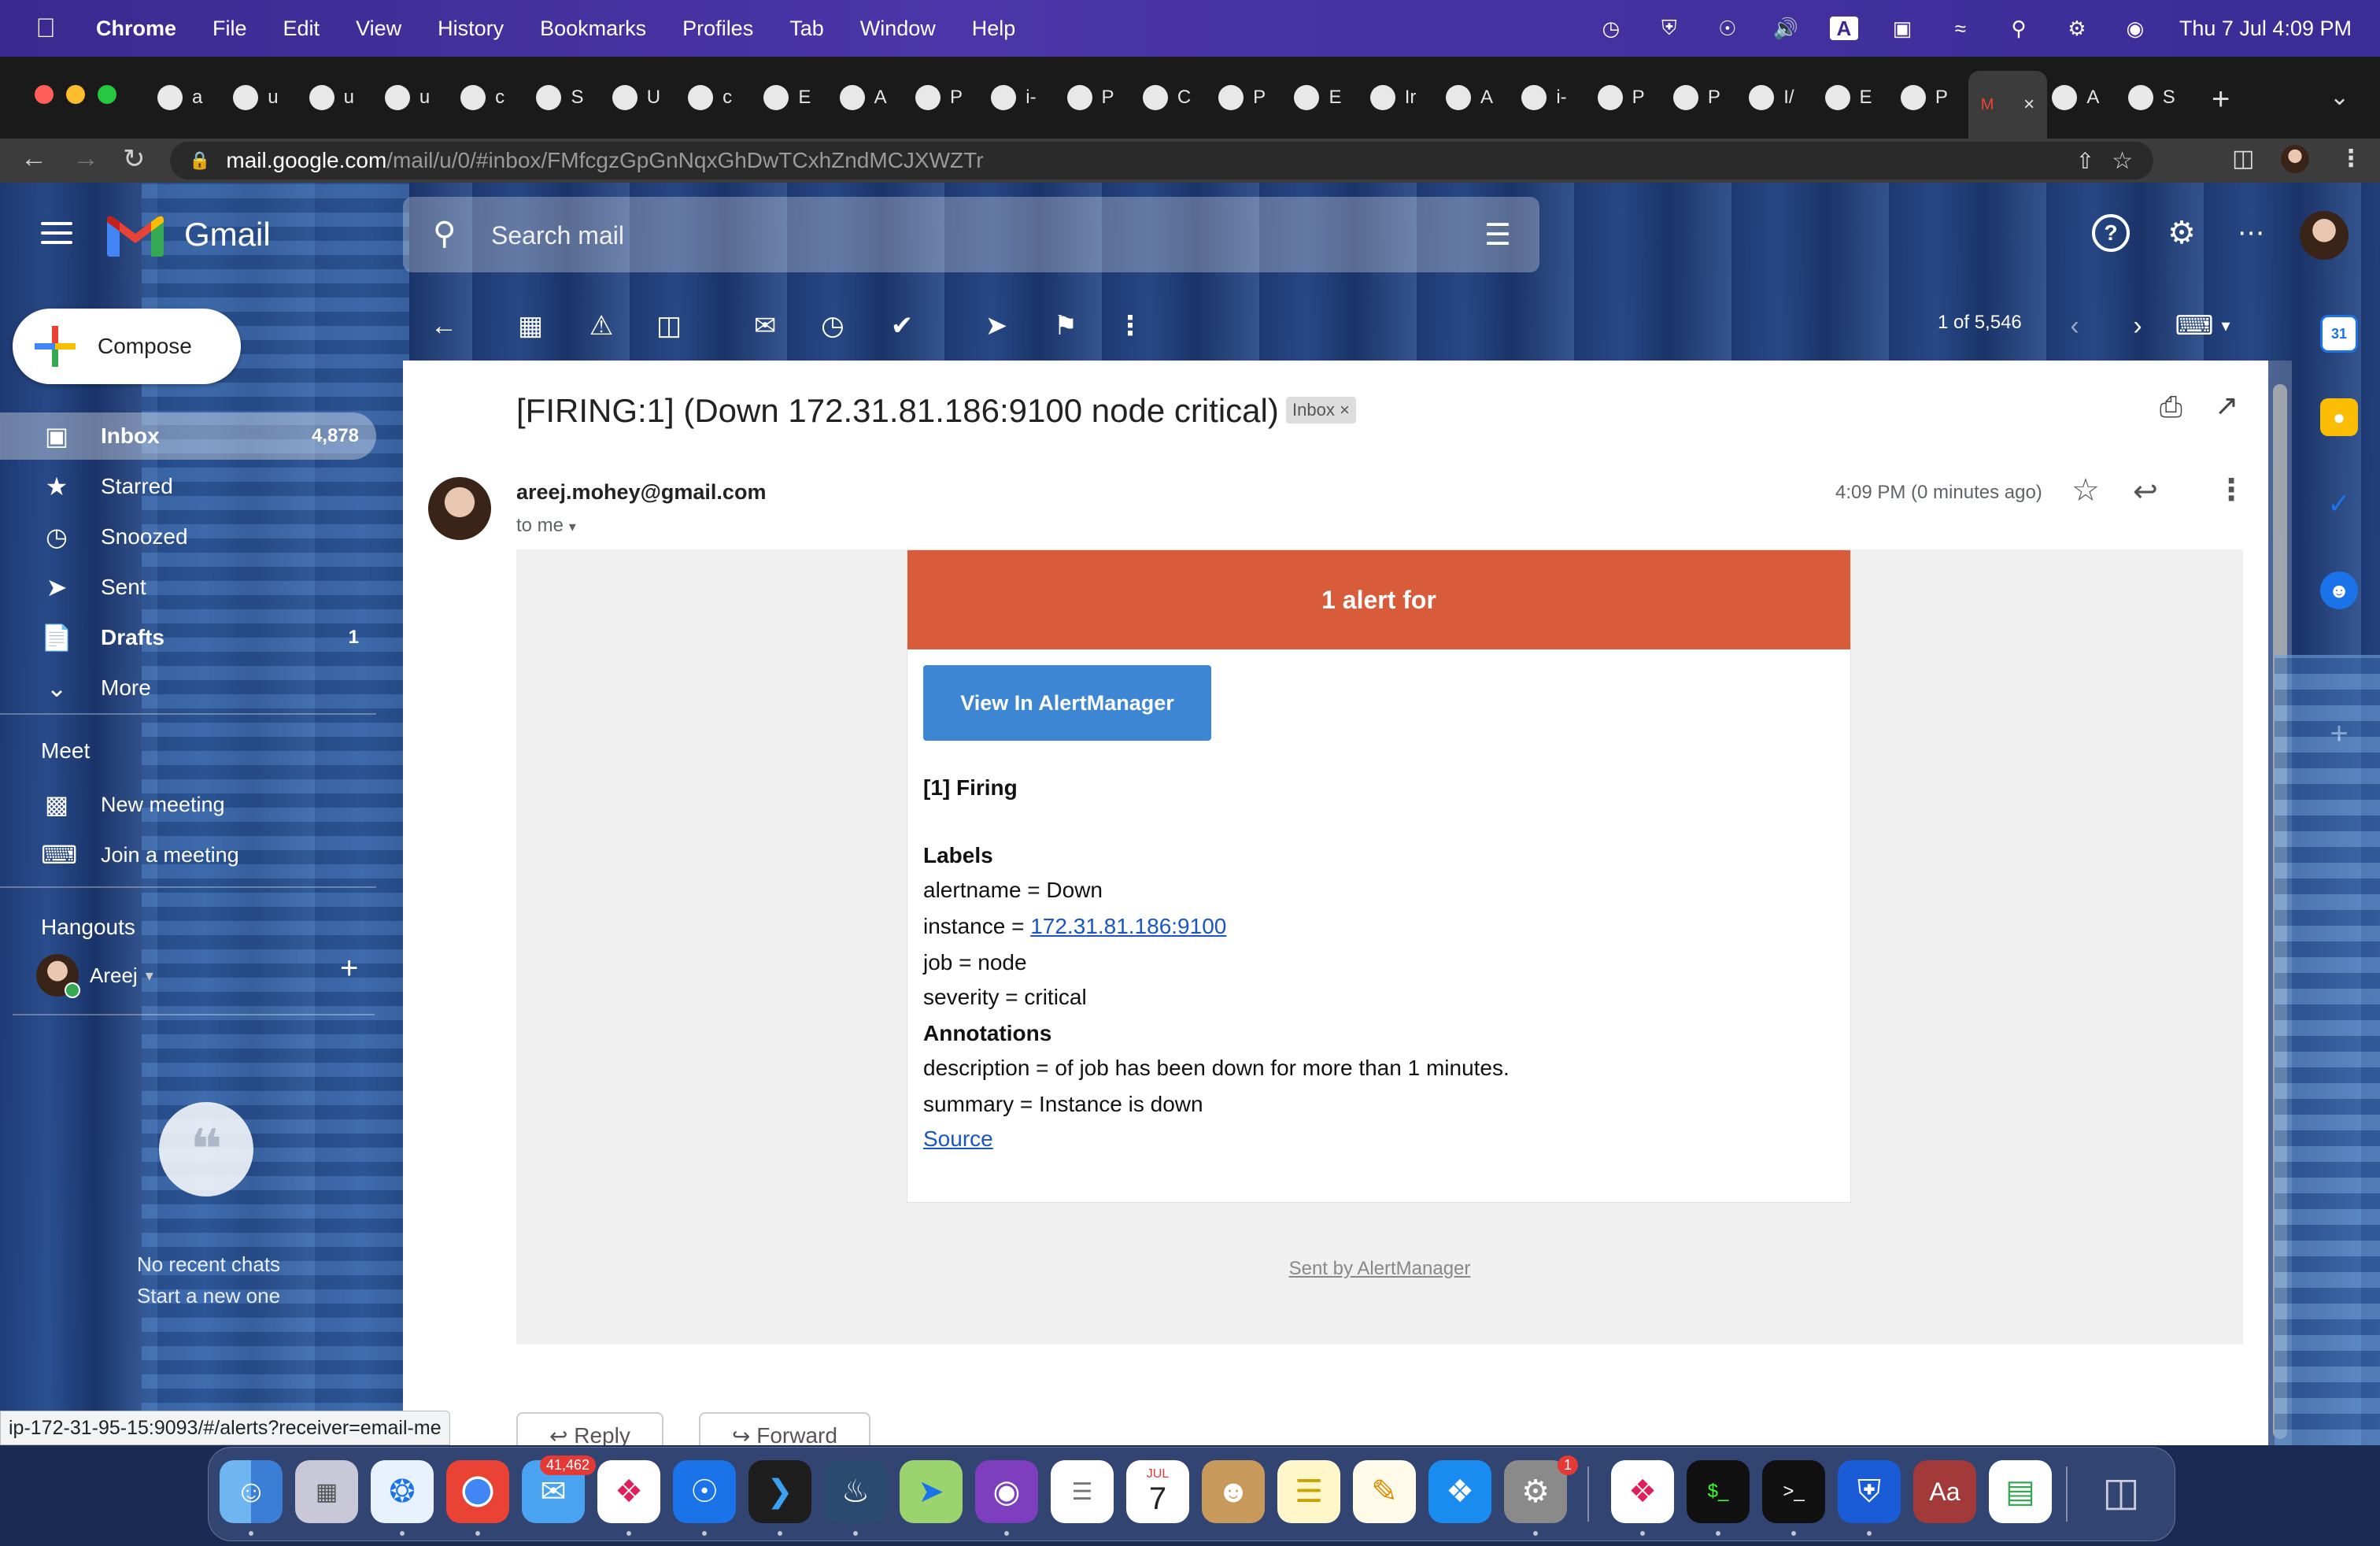 This screenshot has width=2380, height=1546. What do you see at coordinates (1643, 1491) in the screenshot?
I see `slack-recent-icon: ❖` at bounding box center [1643, 1491].